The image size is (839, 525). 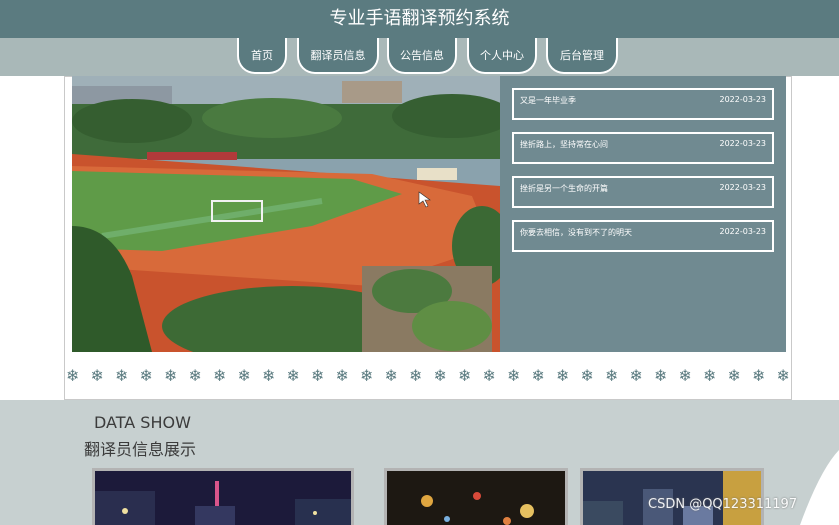 What do you see at coordinates (643, 192) in the screenshot?
I see `notice-item: 挫折是另一个生命的开篇 2022-03-23` at bounding box center [643, 192].